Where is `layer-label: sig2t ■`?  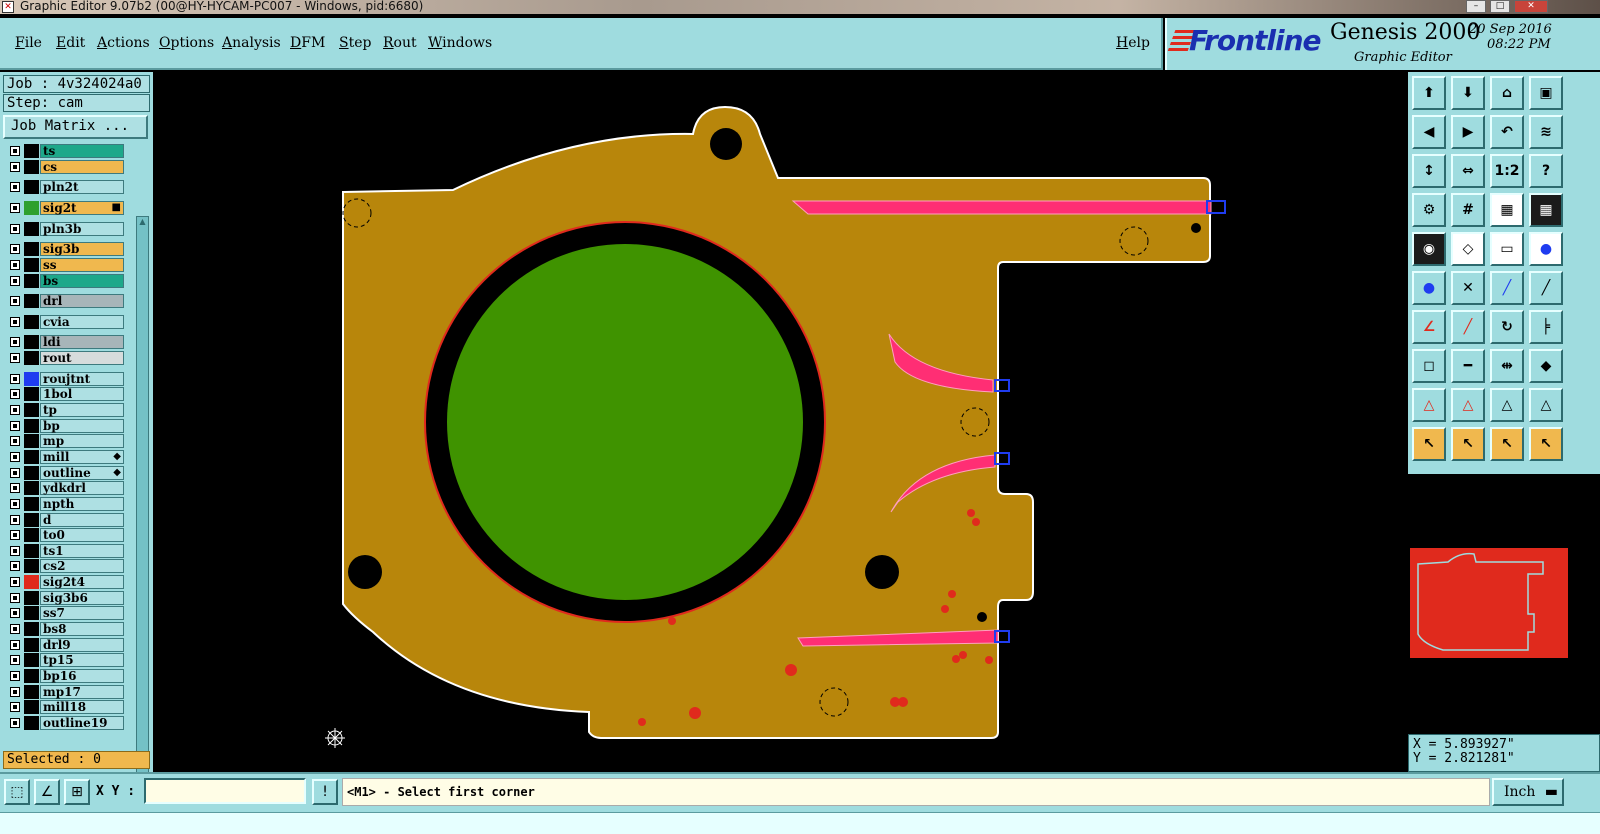
layer-label: sig2t ■ is located at coordinates (82, 208).